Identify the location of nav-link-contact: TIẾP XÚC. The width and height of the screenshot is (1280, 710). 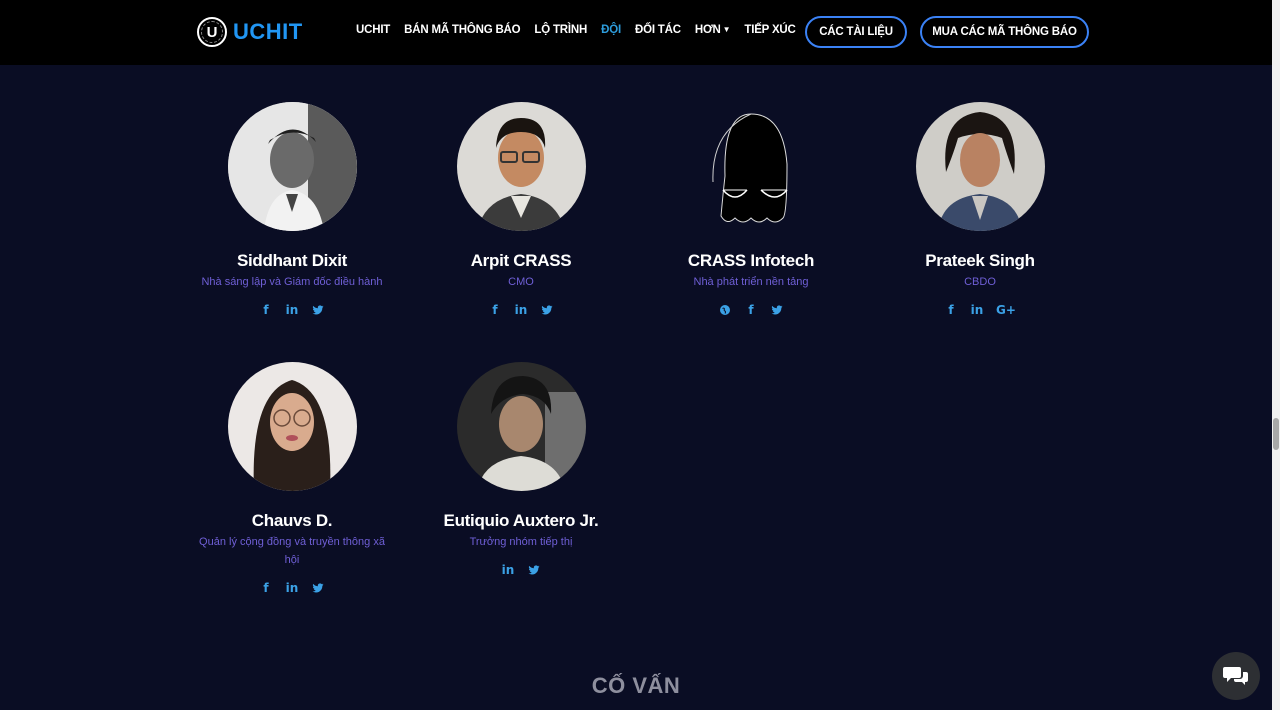
(769, 30).